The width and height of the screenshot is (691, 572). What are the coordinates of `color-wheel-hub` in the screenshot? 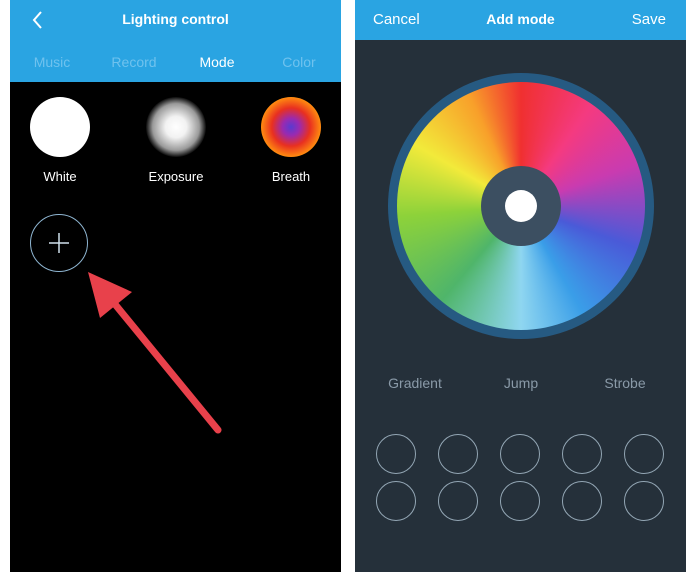 It's located at (521, 206).